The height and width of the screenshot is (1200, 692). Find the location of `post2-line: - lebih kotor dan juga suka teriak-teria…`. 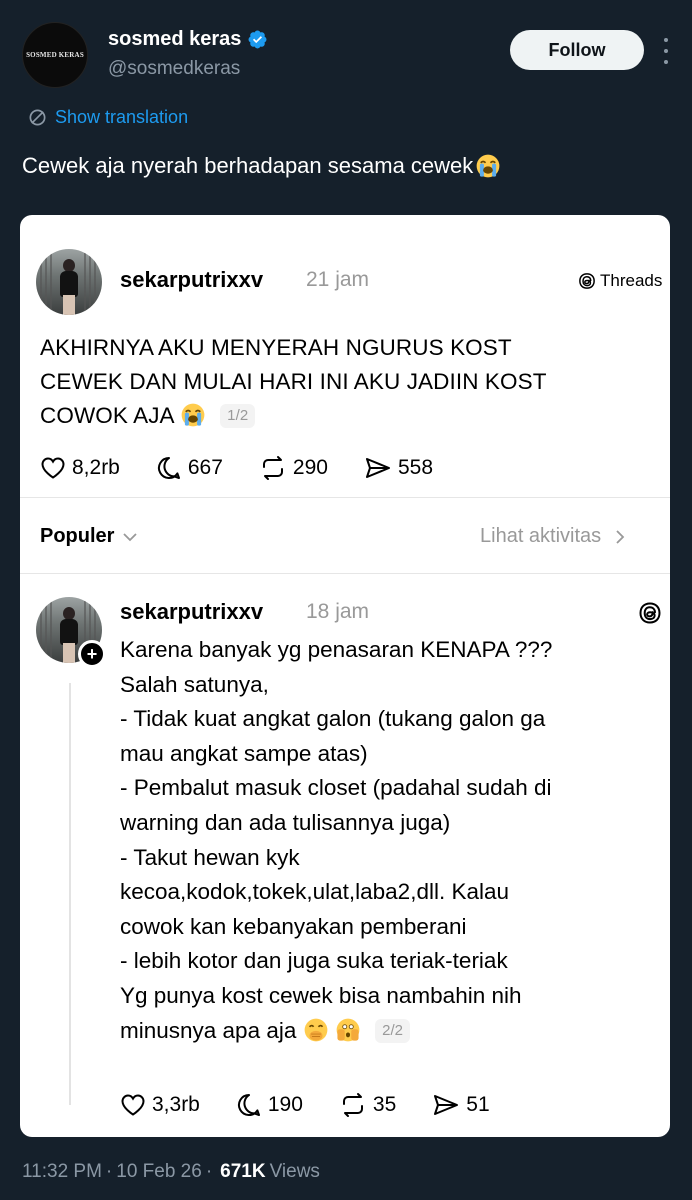

post2-line: - lebih kotor dan juga suka teriak-teria… is located at coordinates (314, 961).